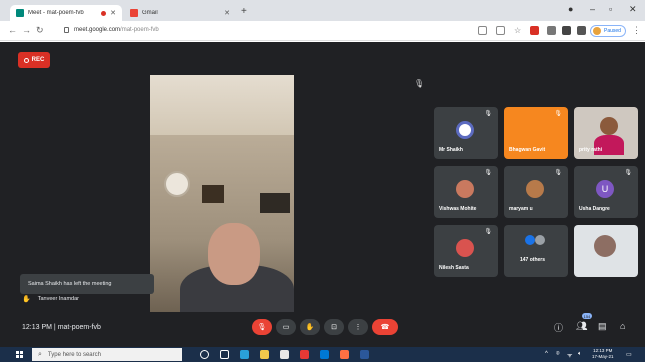 This screenshot has width=645, height=362. What do you see at coordinates (358, 327) in the screenshot?
I see `more-options-button: ⋮` at bounding box center [358, 327].